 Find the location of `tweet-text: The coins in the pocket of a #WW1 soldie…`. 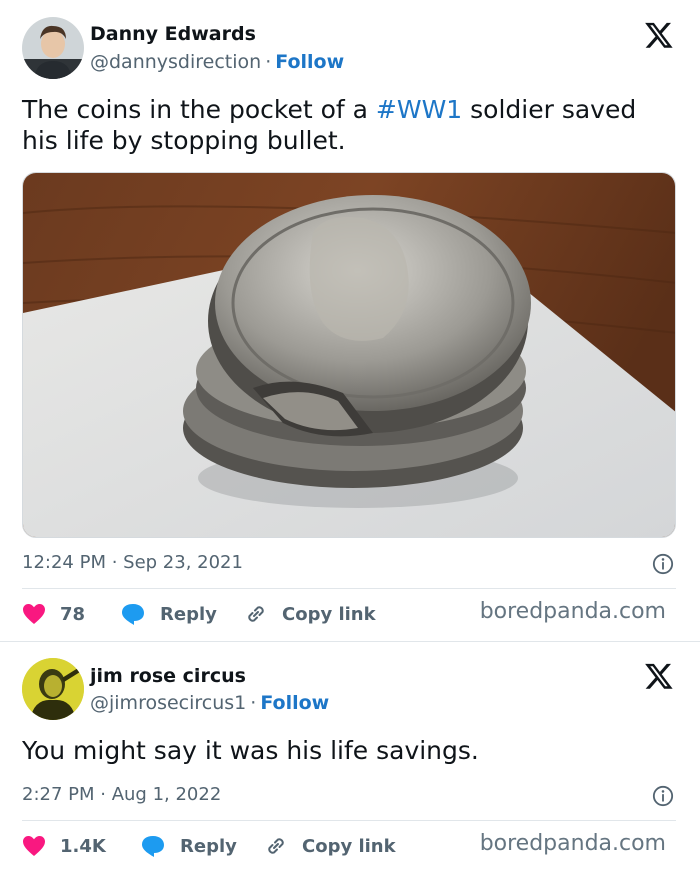

tweet-text: The coins in the pocket of a #WW1 soldie… is located at coordinates (329, 125).